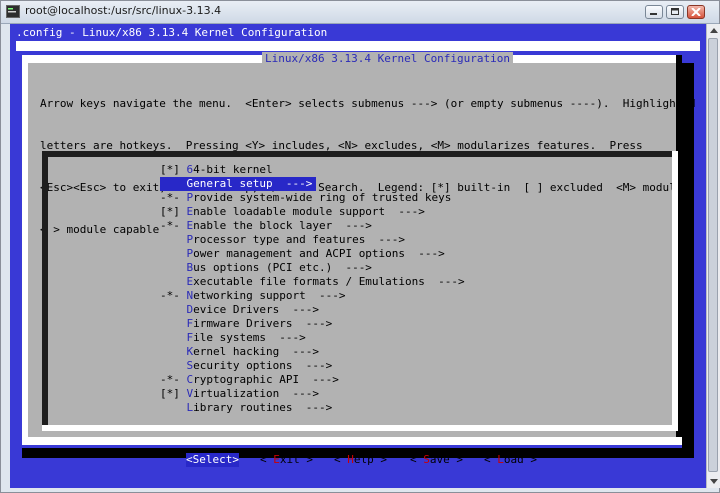 This screenshot has width=720, height=493. I want to click on dialog-button-save: < Save >, so click(436, 460).